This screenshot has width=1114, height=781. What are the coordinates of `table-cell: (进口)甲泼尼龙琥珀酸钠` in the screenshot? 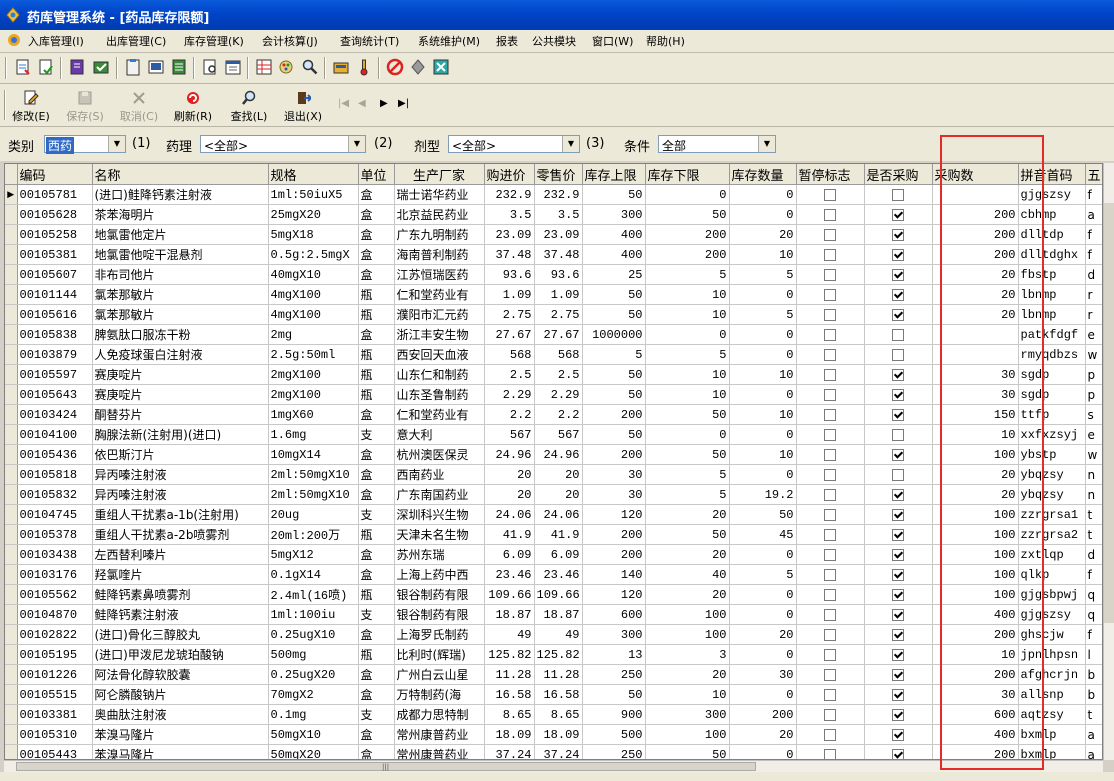 It's located at (180, 654).